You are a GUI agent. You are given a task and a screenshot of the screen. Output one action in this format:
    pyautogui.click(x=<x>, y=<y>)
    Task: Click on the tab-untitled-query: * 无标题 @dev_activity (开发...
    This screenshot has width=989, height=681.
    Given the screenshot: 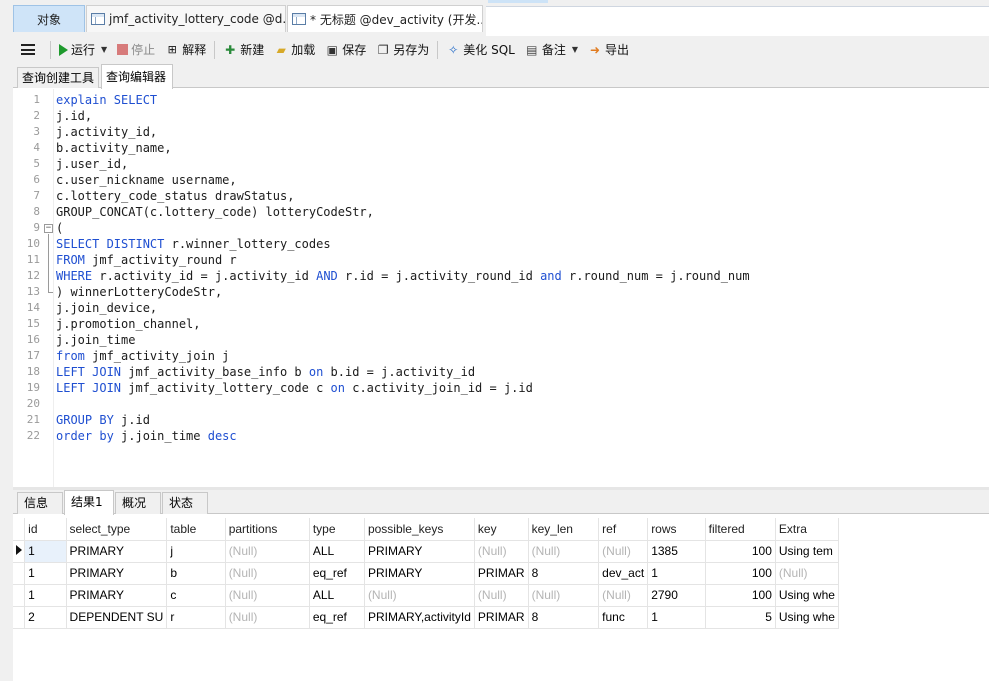 What is the action you would take?
    pyautogui.click(x=385, y=18)
    